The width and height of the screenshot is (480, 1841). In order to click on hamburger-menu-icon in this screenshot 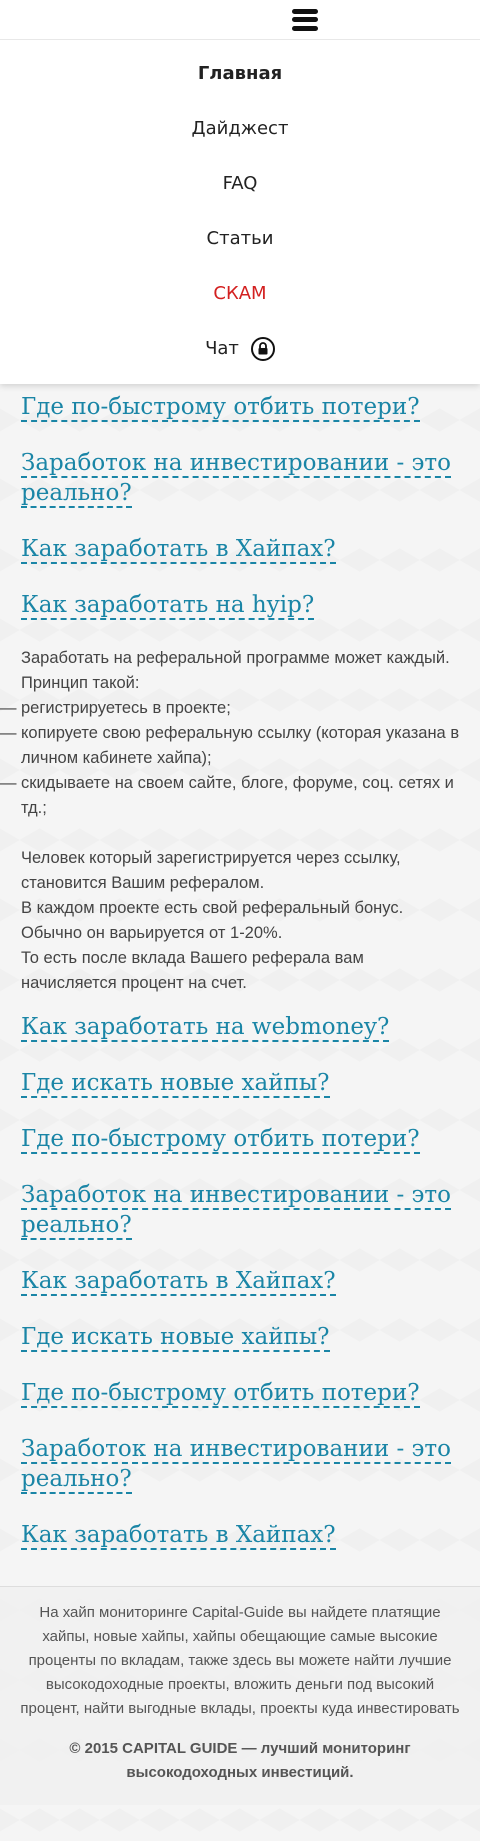, I will do `click(305, 19)`.